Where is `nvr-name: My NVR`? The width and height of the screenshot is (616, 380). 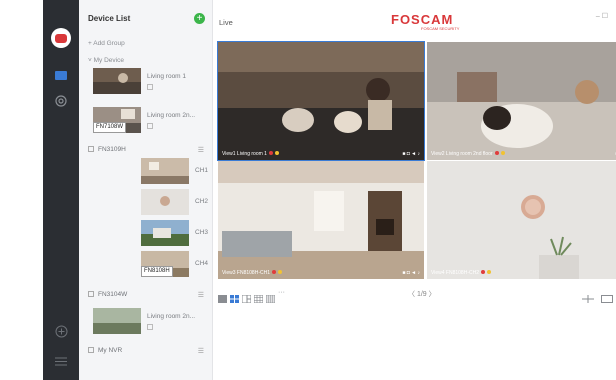 nvr-name: My NVR is located at coordinates (110, 350).